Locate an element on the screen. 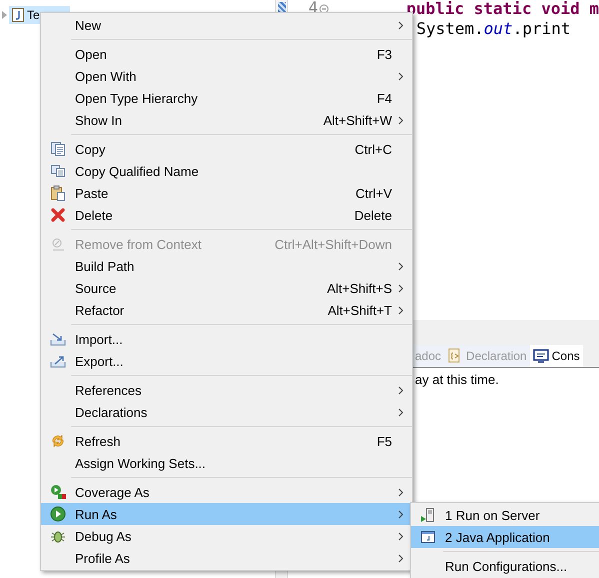 The width and height of the screenshot is (599, 578). menu-item: Open With is located at coordinates (226, 76).